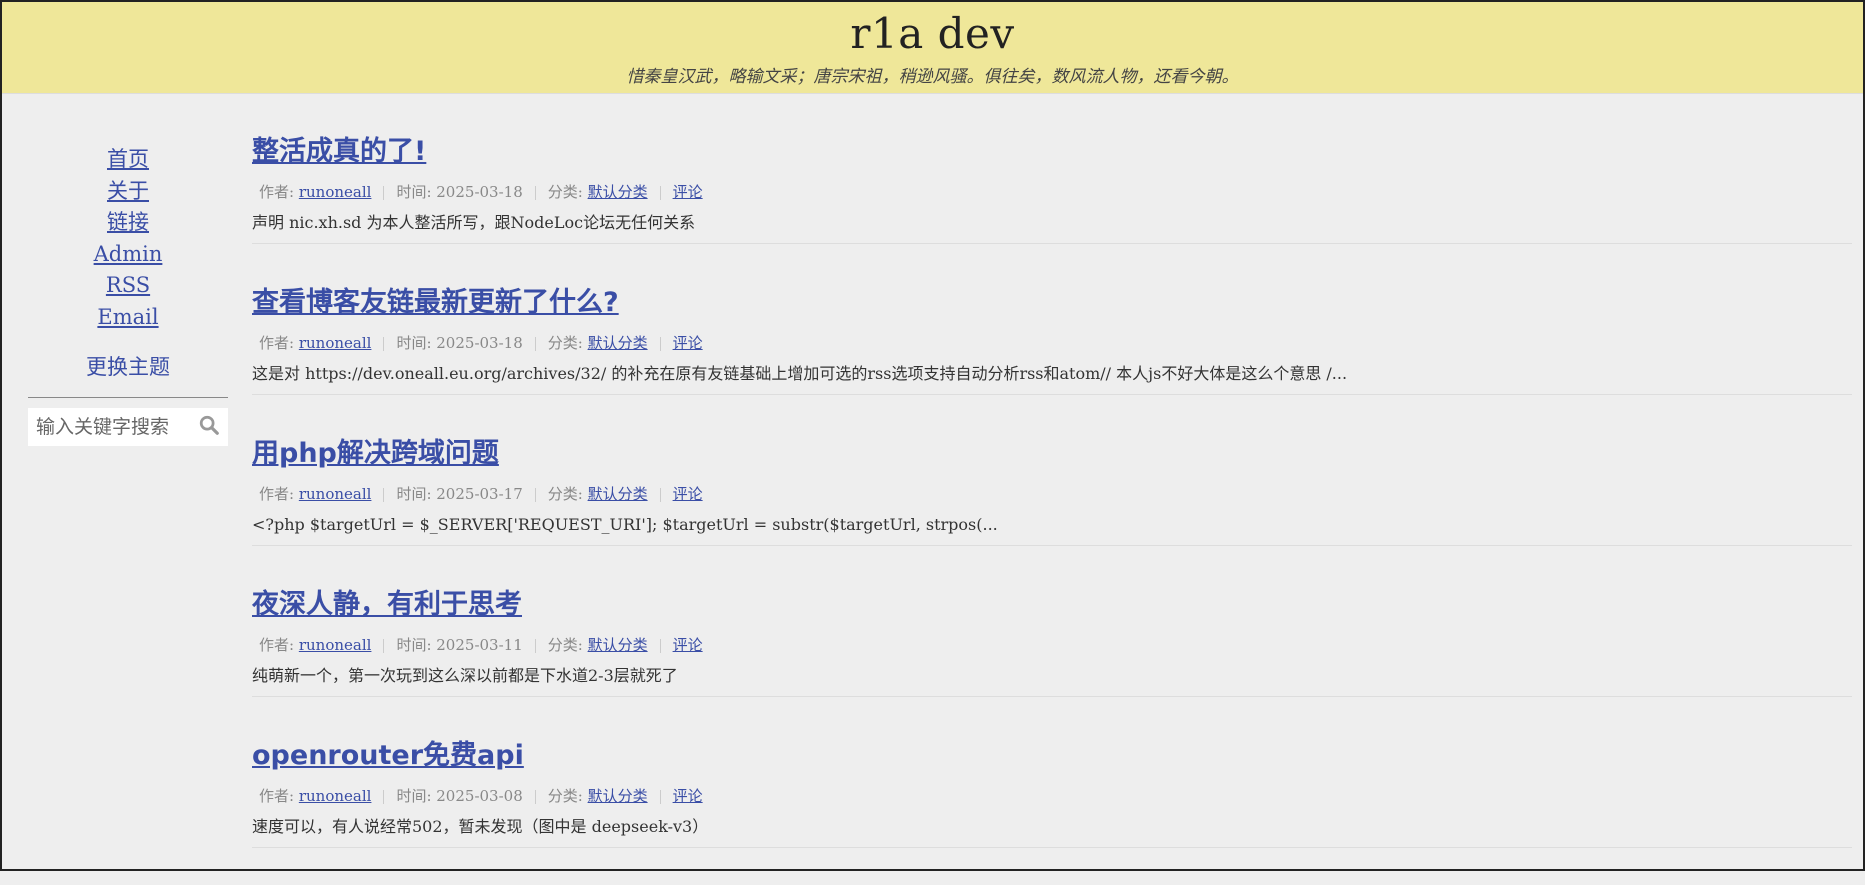 This screenshot has width=1865, height=885. What do you see at coordinates (339, 152) in the screenshot?
I see `post-title: 整活成真的了!` at bounding box center [339, 152].